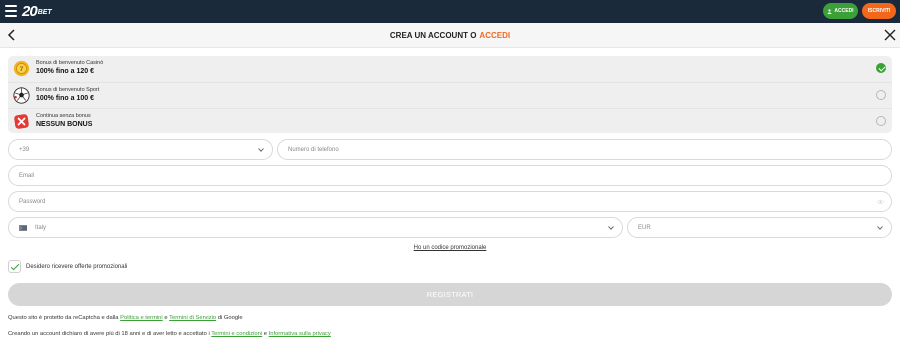 This screenshot has width=900, height=349. What do you see at coordinates (584, 149) in the screenshot?
I see `phone-input: Numero di telefono` at bounding box center [584, 149].